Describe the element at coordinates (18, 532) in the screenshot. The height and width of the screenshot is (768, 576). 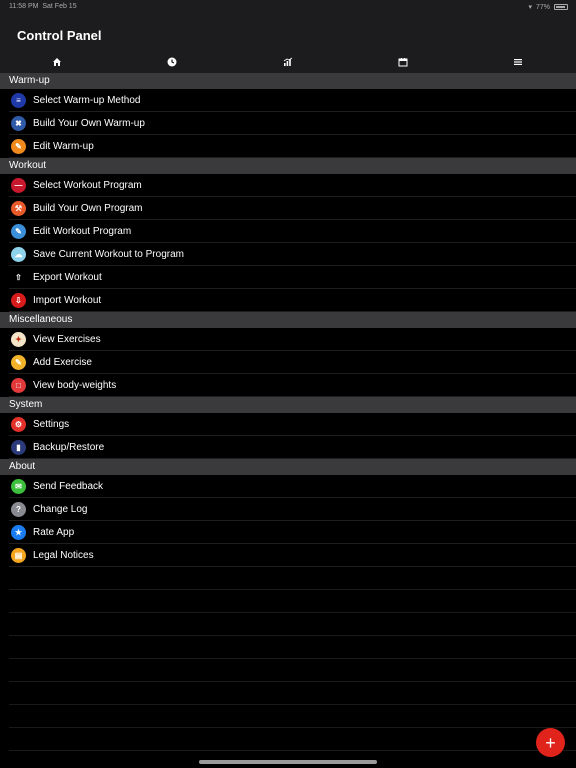
I see `star-icon: ★` at that location.